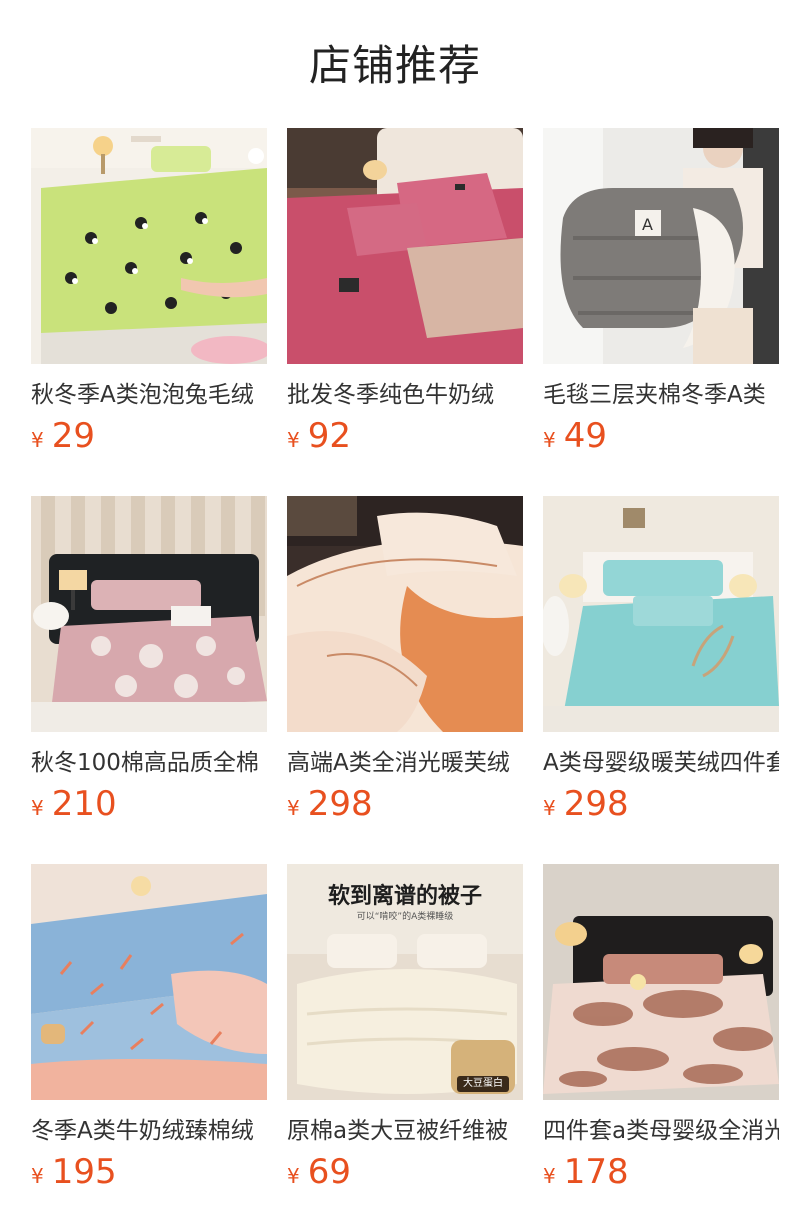 Image resolution: width=790 pixels, height=1232 pixels. I want to click on product-name: 秋冬季A类泡泡兔毛绒, so click(149, 395).